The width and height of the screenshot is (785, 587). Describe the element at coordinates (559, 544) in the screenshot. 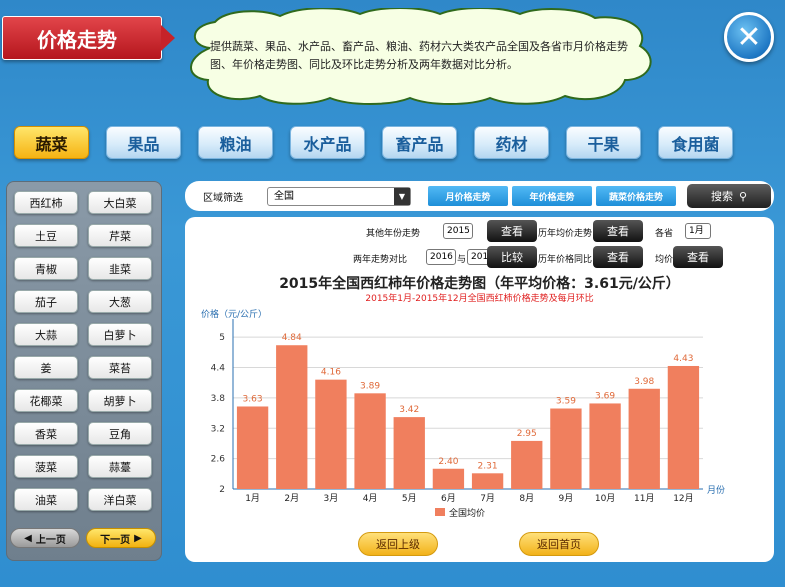

I see `home-button: 返回首页` at that location.